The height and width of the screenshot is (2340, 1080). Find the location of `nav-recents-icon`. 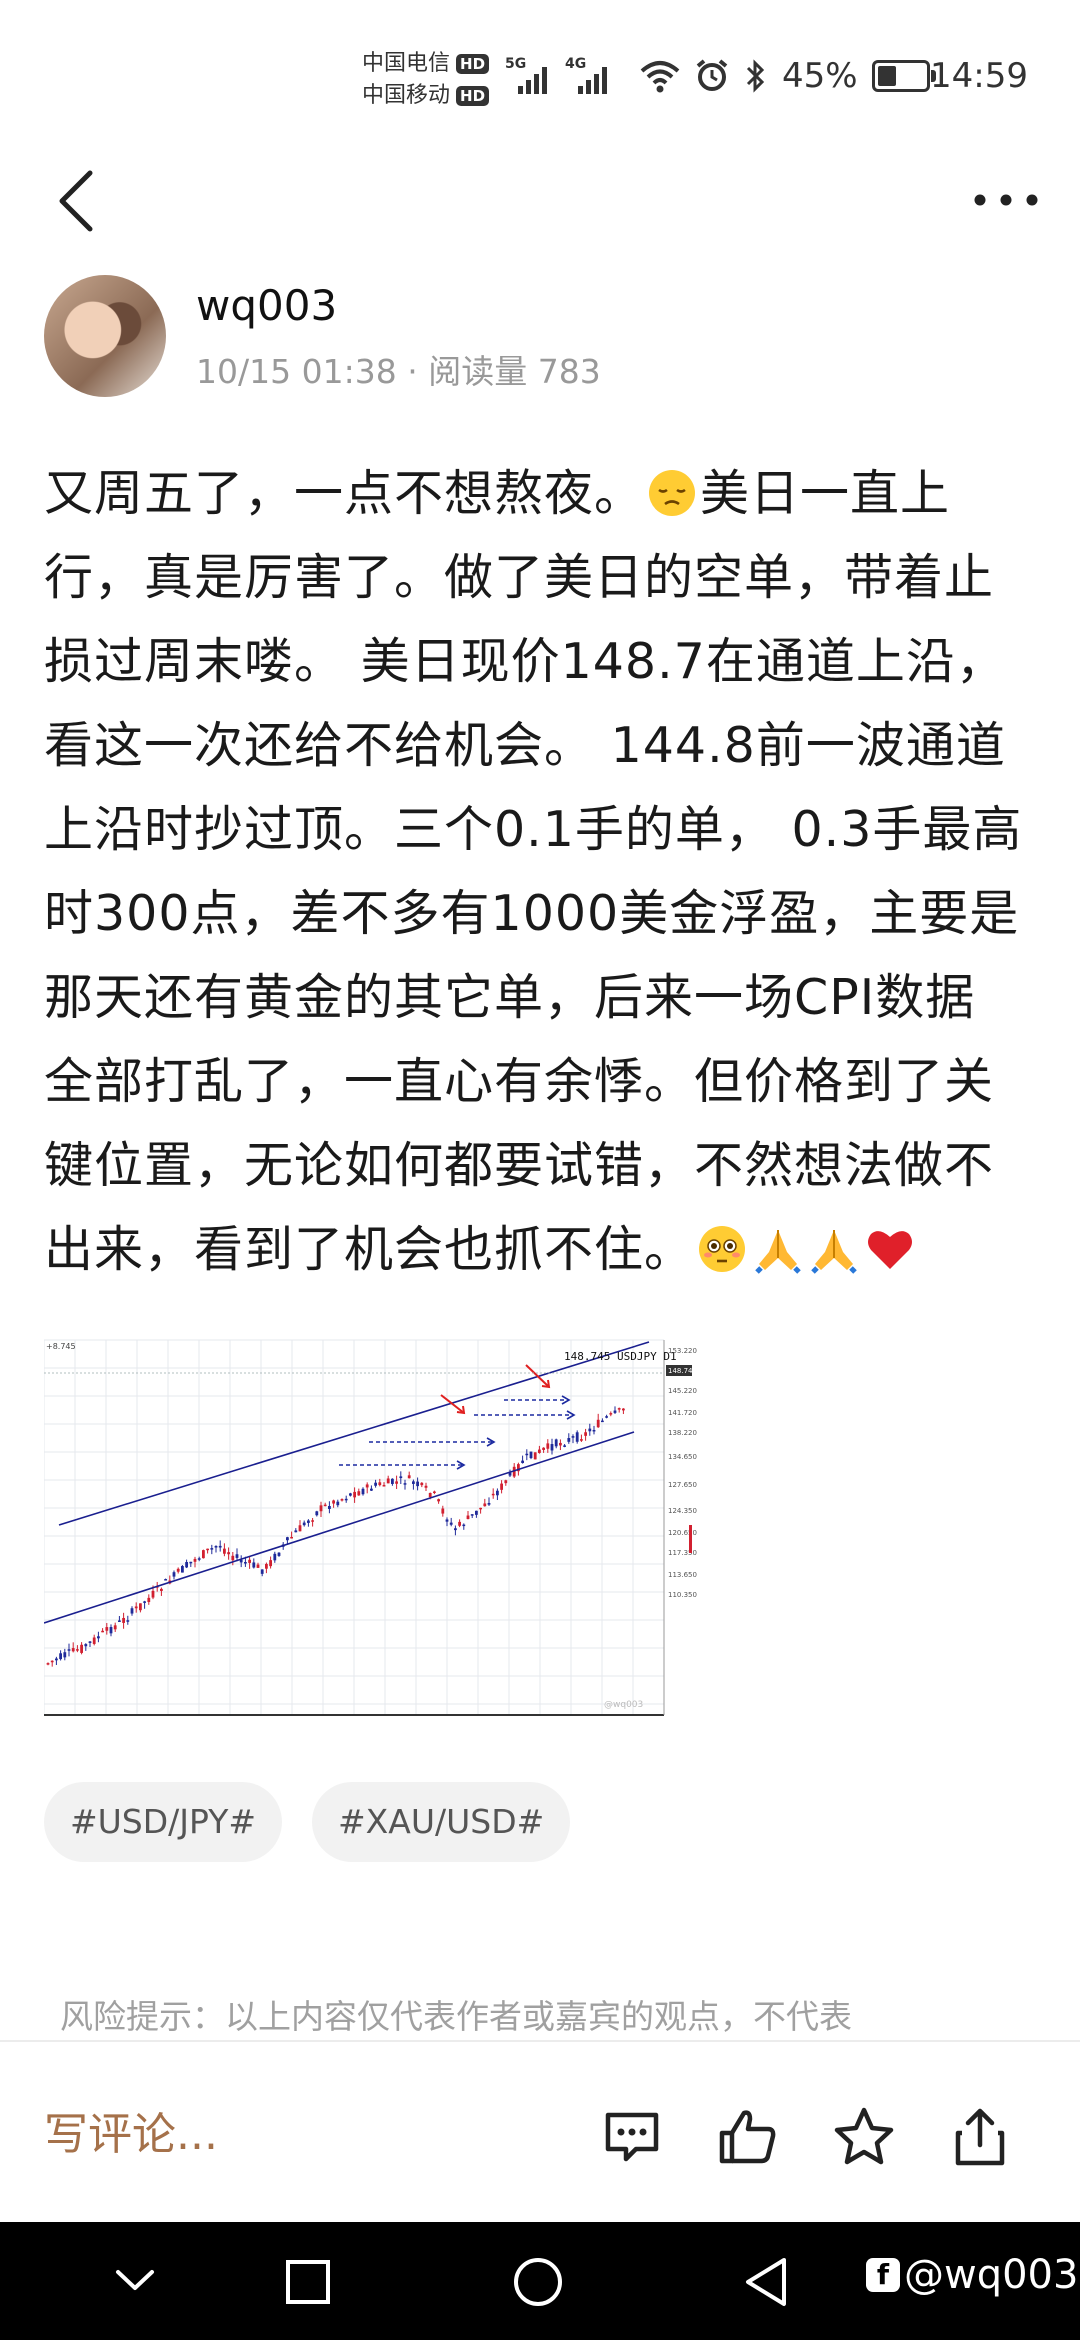

nav-recents-icon is located at coordinates (308, 2282).